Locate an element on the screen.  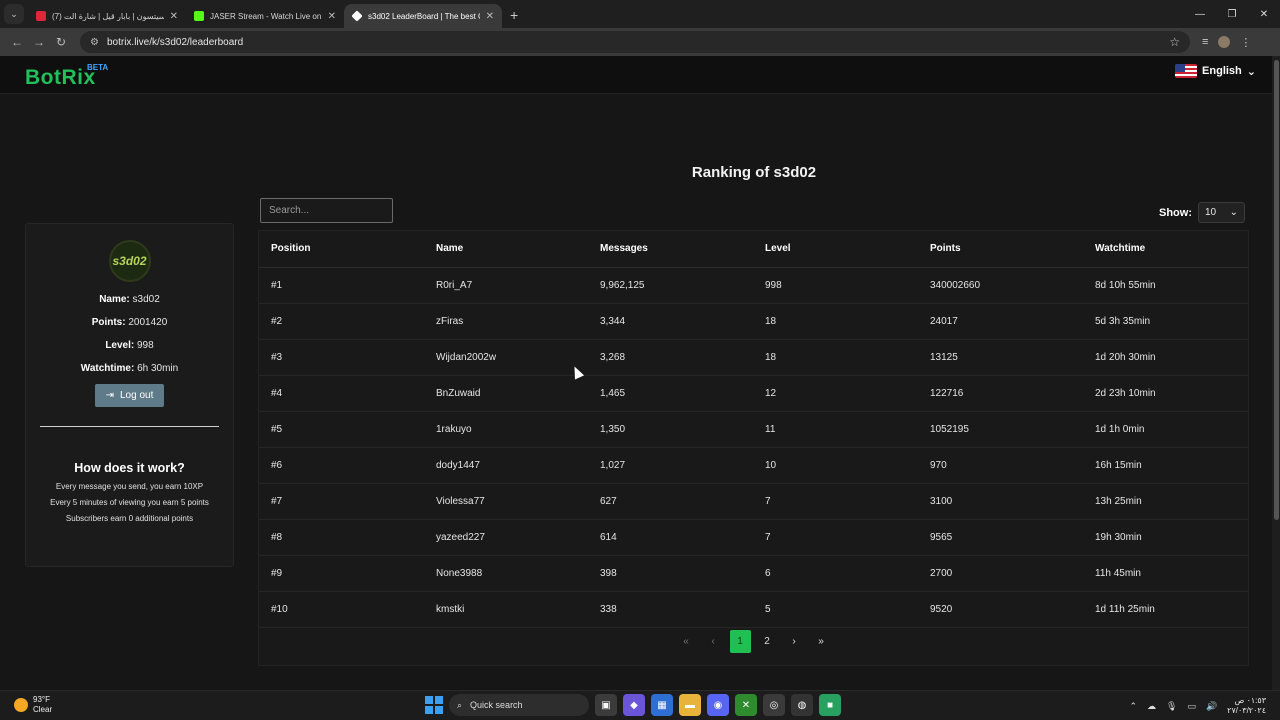
sun-icon is located at coordinates (21, 705).